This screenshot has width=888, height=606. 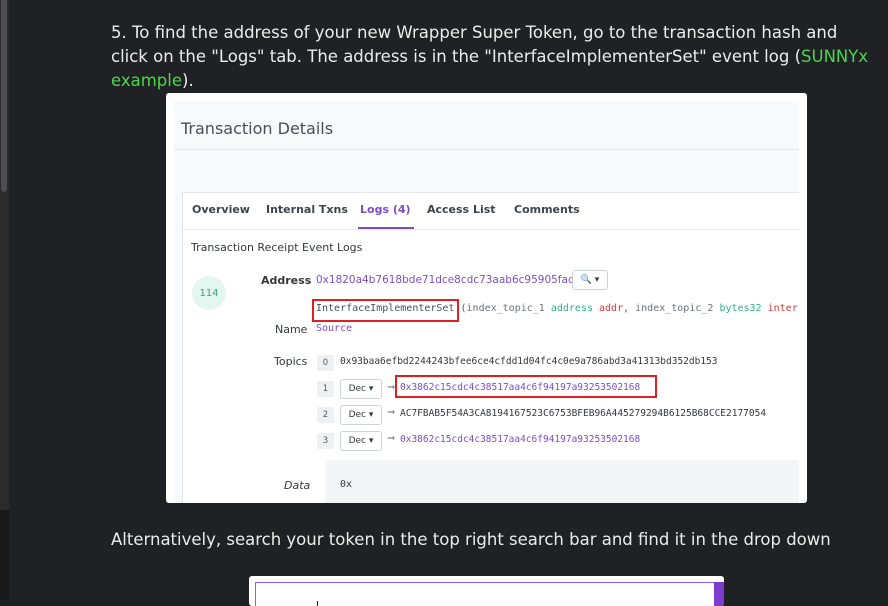 What do you see at coordinates (391, 412) in the screenshot?
I see `topic-2-arrow-icon: ➞` at bounding box center [391, 412].